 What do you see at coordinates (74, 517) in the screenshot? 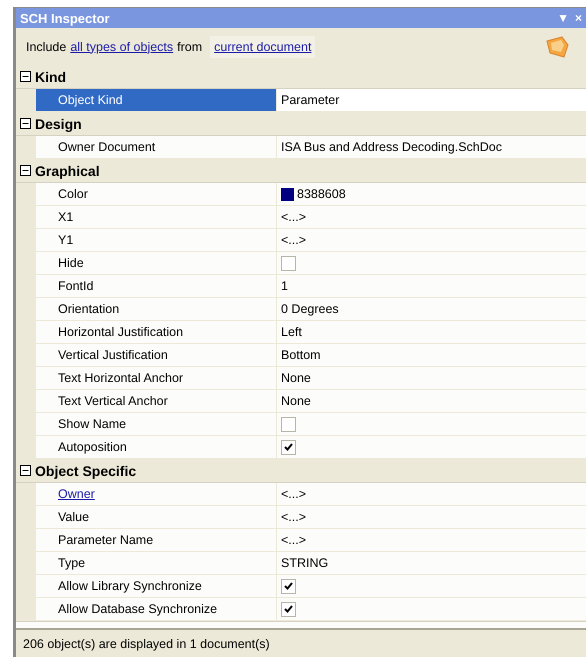
I see `property-label: Value` at bounding box center [74, 517].